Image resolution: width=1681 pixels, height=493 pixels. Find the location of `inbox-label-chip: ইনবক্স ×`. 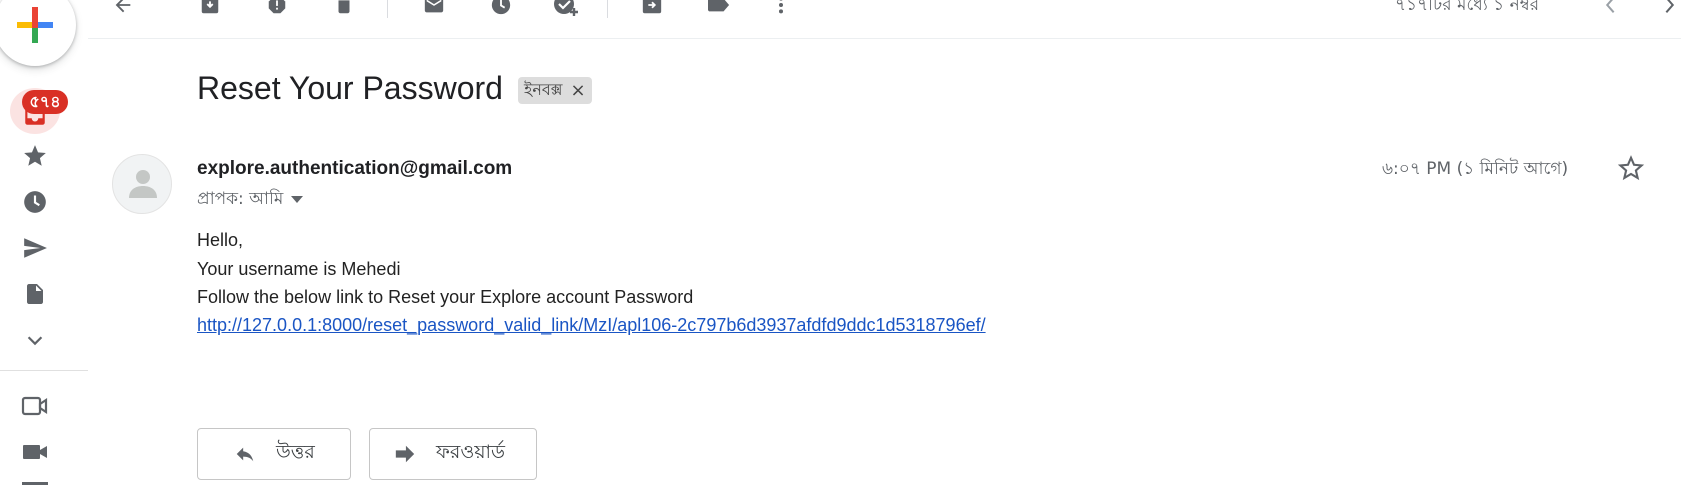

inbox-label-chip: ইনবক্স × is located at coordinates (555, 90).